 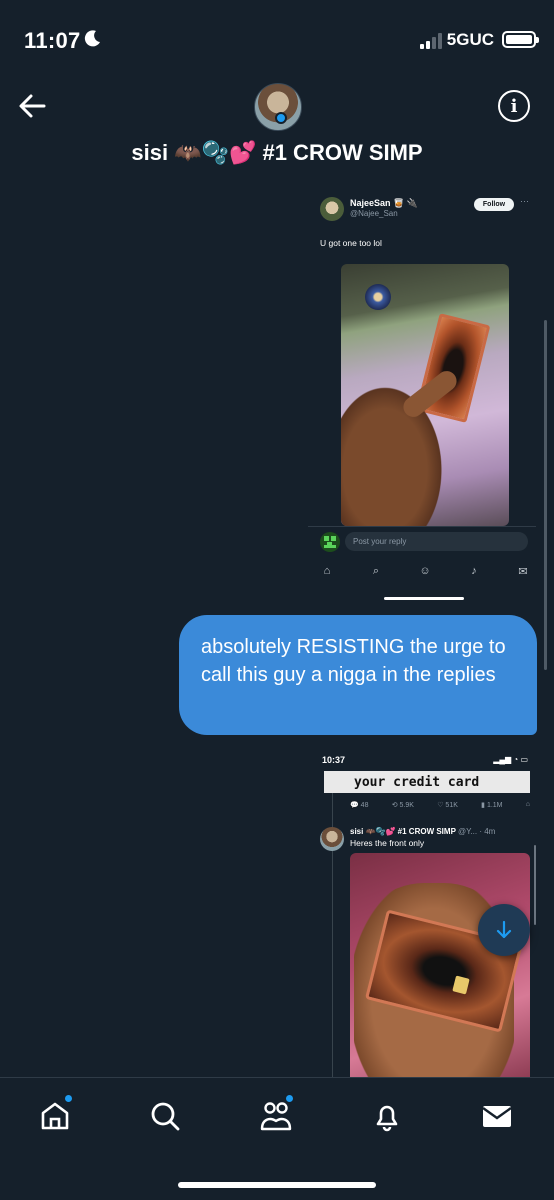 I want to click on mail-icon, so click(x=497, y=1116).